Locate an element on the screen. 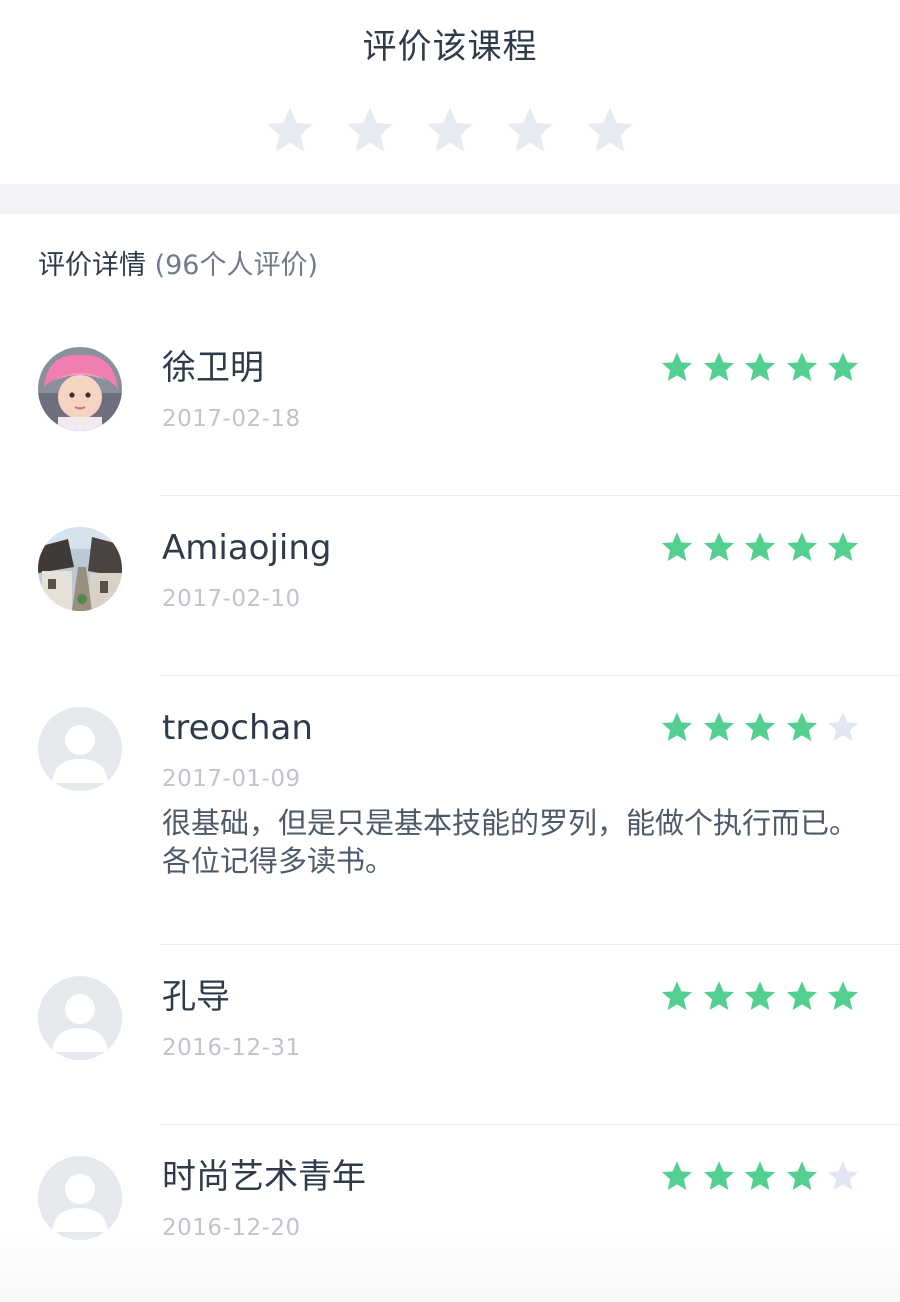 This screenshot has height=1302, width=900. review-username: 时尚艺术青年 is located at coordinates (264, 1177).